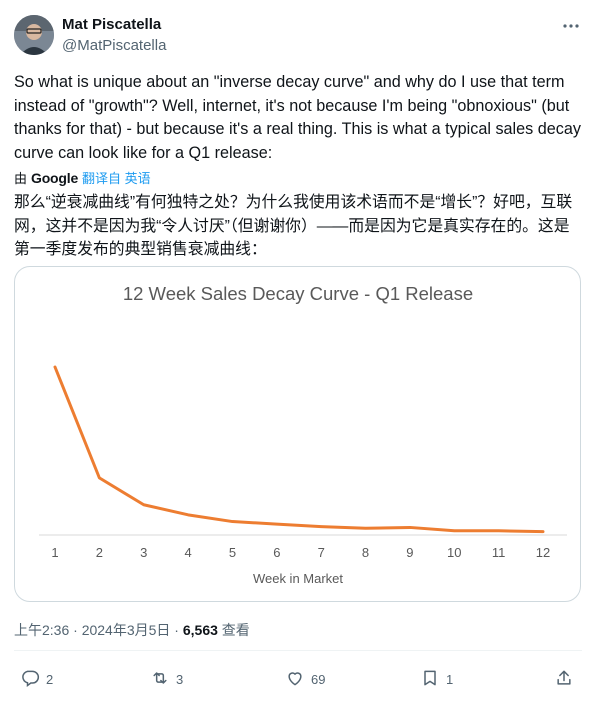 This screenshot has height=703, width=596. I want to click on translated-from-link: 翻译自 英语, so click(116, 177).